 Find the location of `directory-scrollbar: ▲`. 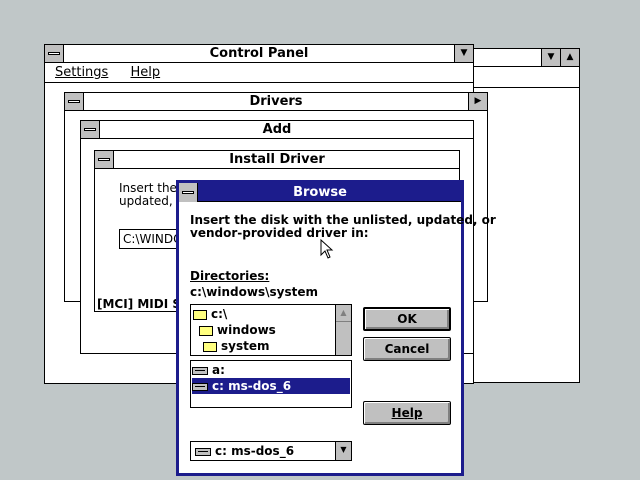

directory-scrollbar: ▲ is located at coordinates (343, 330).